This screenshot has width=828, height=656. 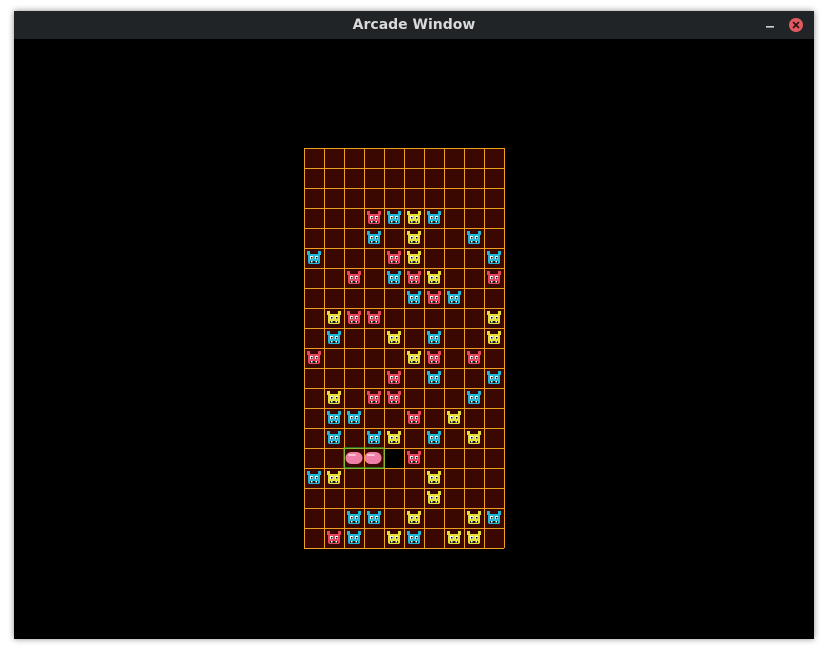 I want to click on window-title: Arcade Window, so click(x=414, y=25).